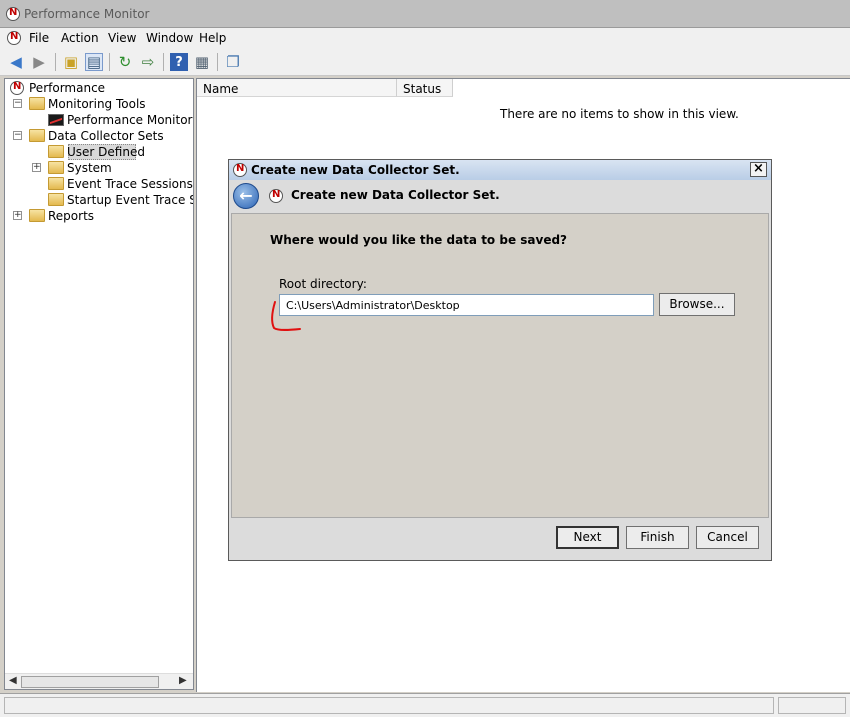 The width and height of the screenshot is (850, 717). I want to click on tree-item-reports: + Reports, so click(97, 216).